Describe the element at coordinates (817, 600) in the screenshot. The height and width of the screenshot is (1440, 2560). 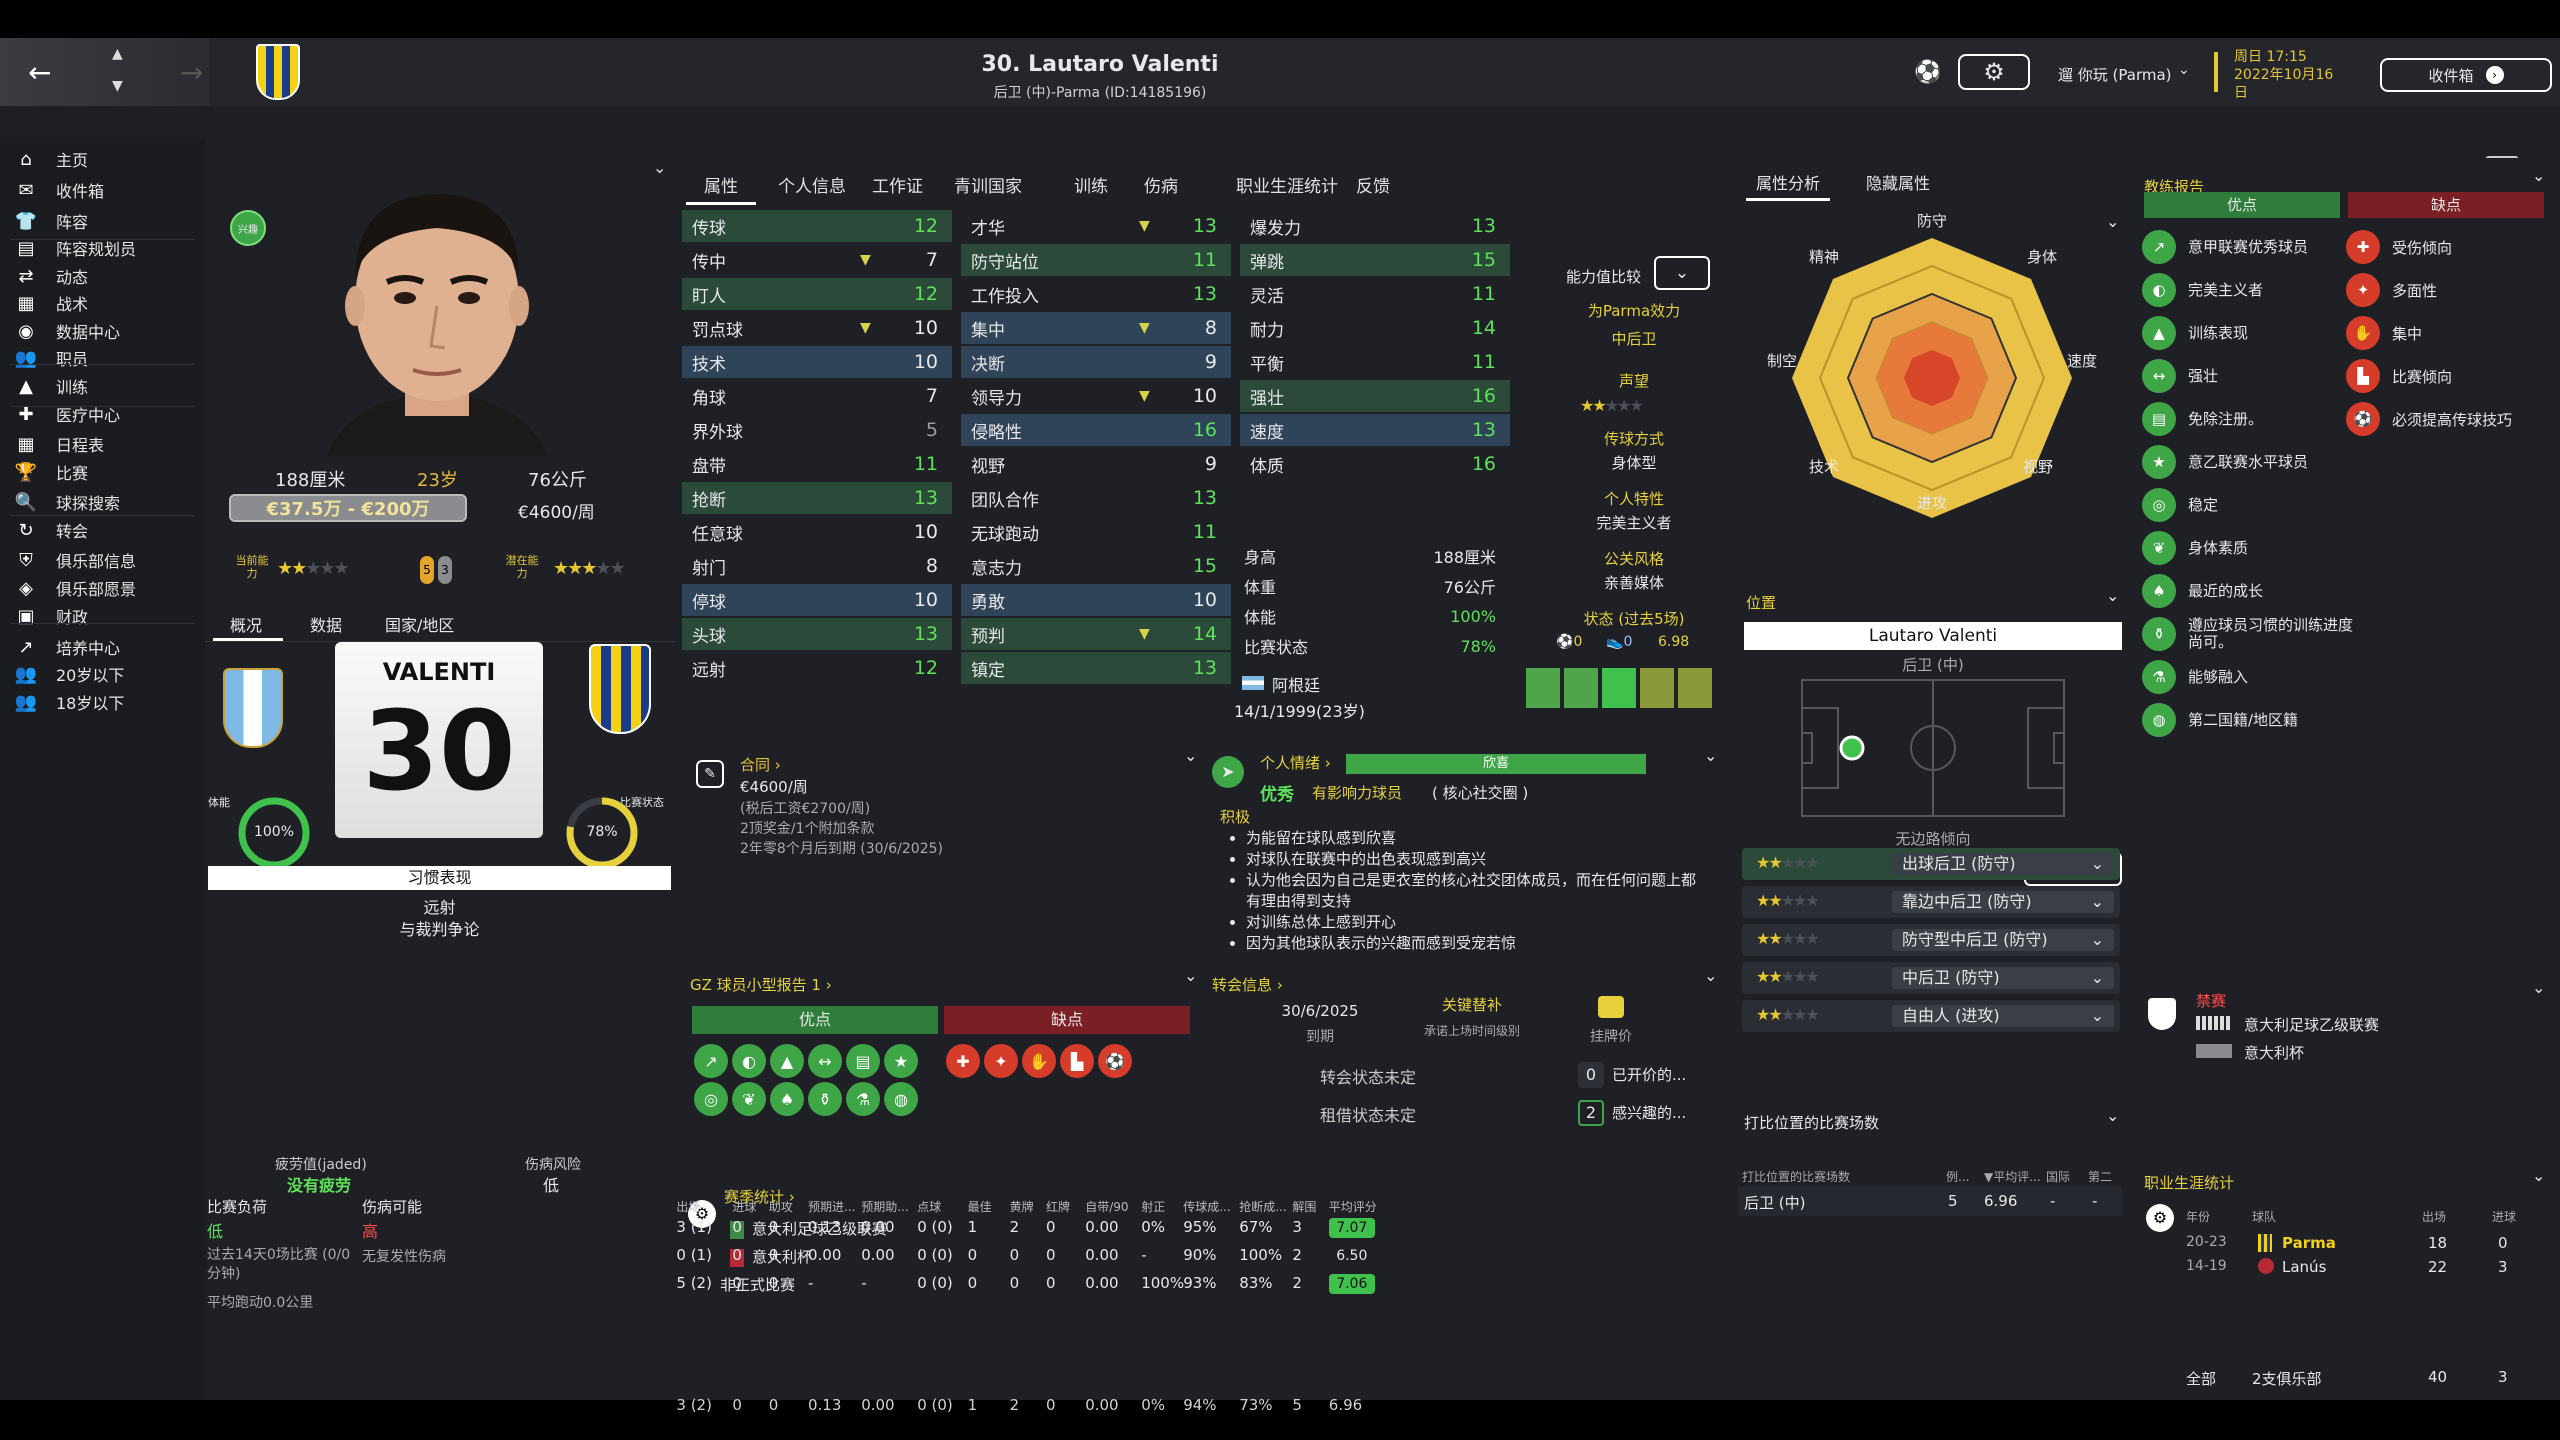
I see `attribute-row: 停球 10` at that location.